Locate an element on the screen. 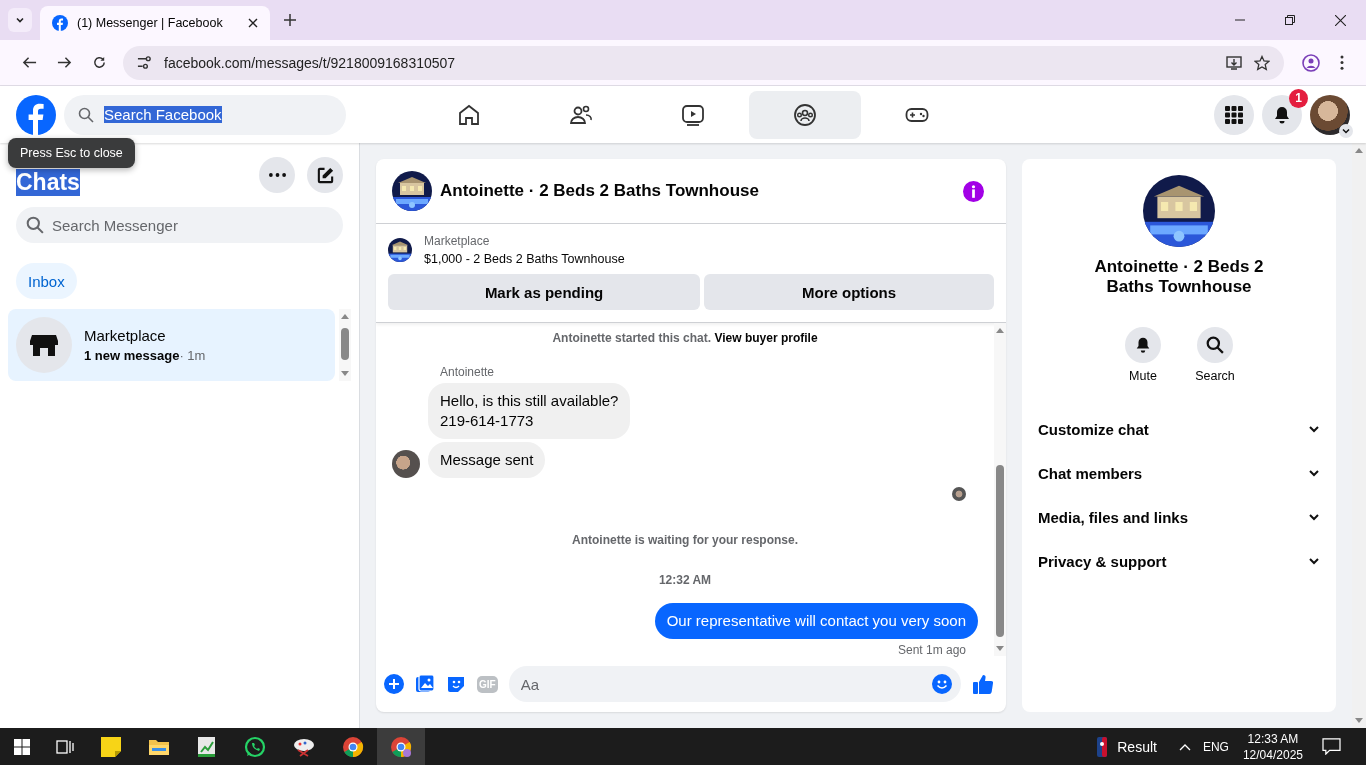  install-app-icon is located at coordinates (1234, 62).